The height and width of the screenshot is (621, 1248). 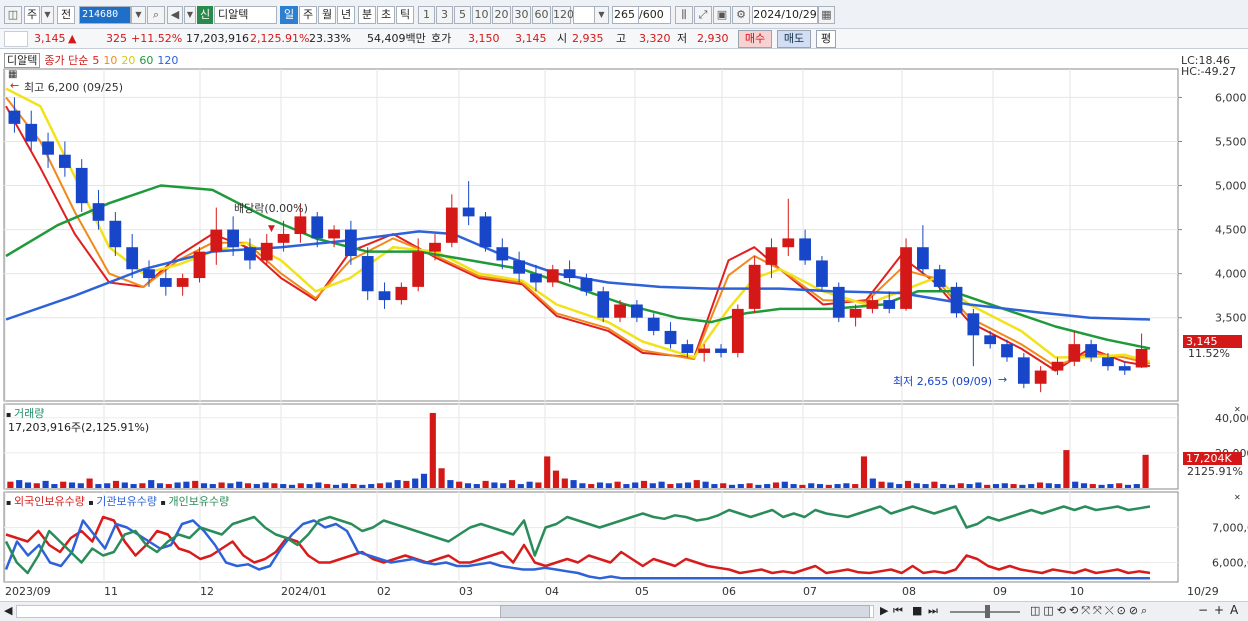 I want to click on search-icon: ⌕, so click(x=156, y=15).